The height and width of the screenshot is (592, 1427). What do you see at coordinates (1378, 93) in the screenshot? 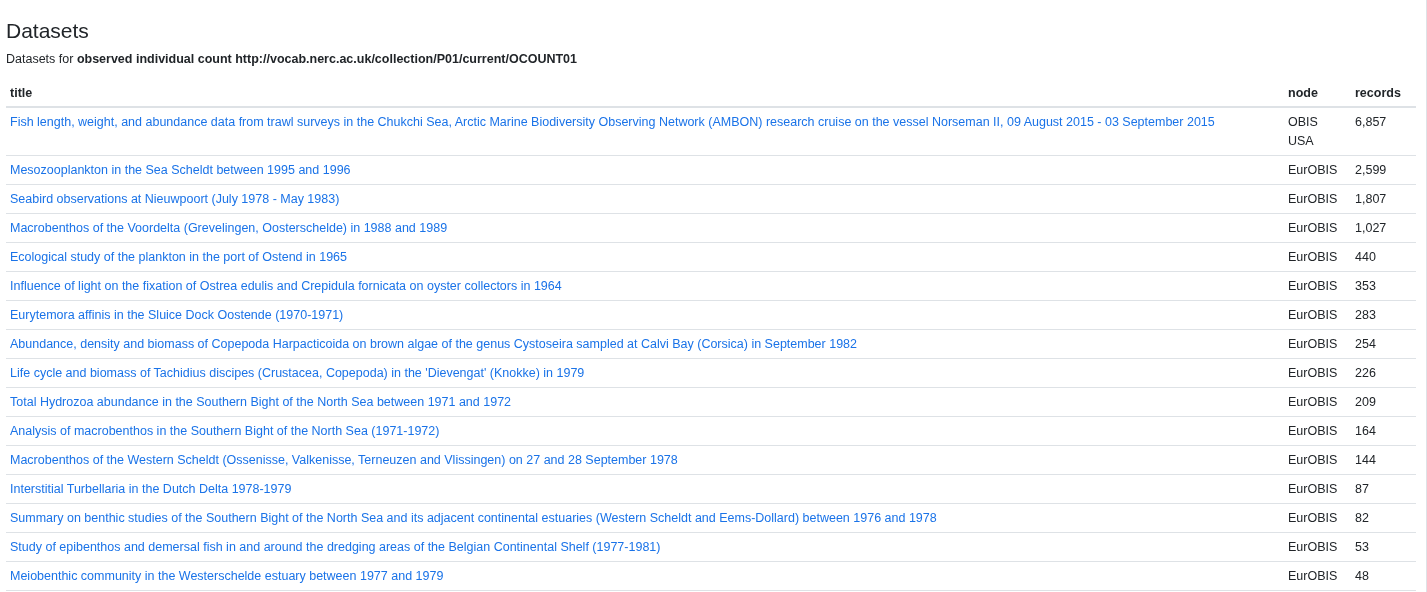
I see `column-header: records` at bounding box center [1378, 93].